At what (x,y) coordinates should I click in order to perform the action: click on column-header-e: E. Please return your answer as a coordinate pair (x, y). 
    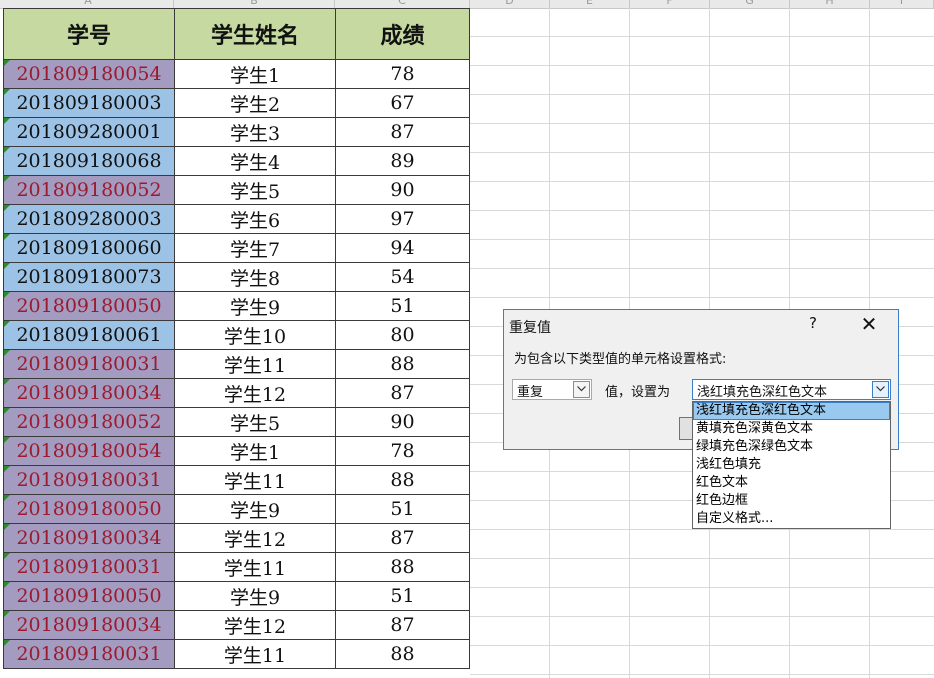
    Looking at the image, I should click on (590, 4).